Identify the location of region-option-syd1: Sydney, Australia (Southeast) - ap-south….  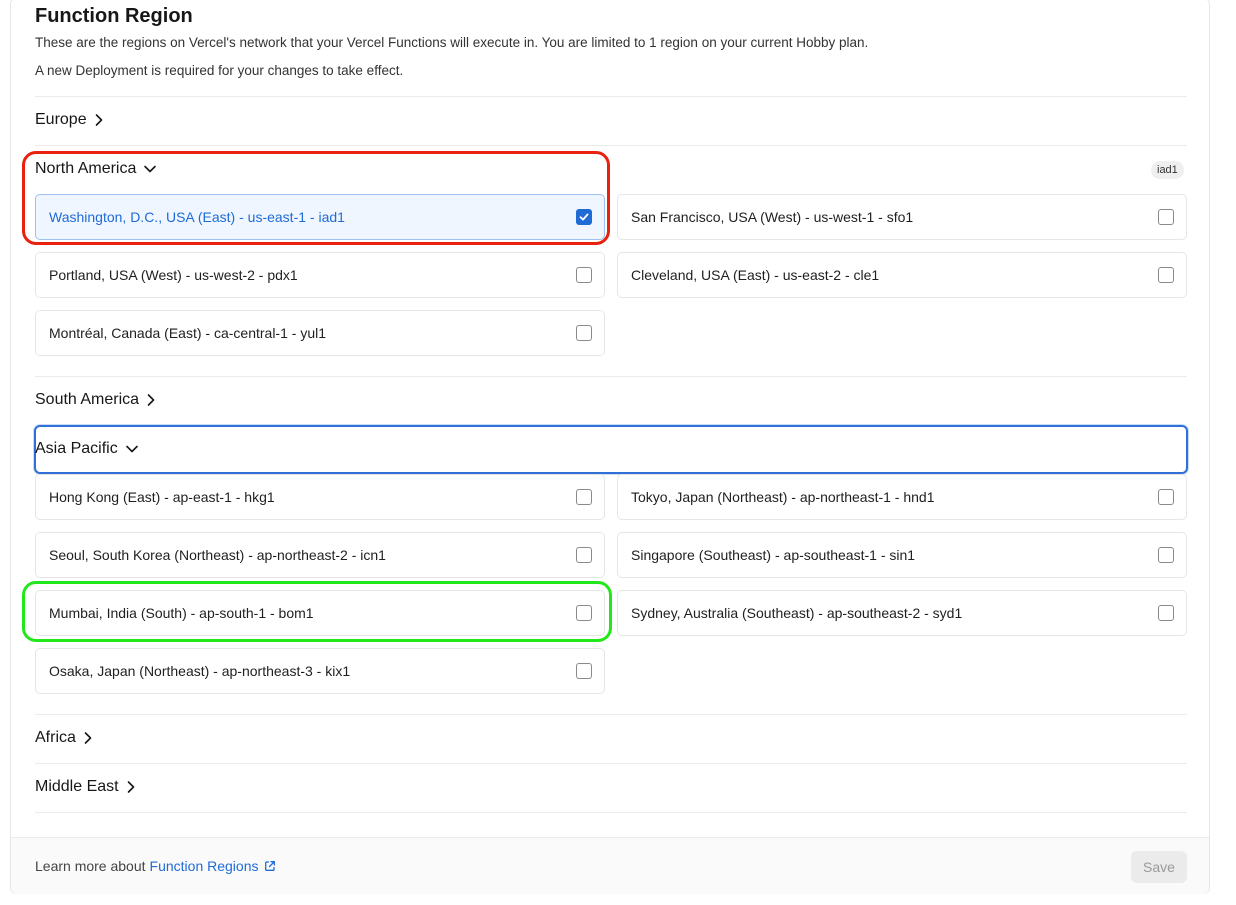
(902, 613).